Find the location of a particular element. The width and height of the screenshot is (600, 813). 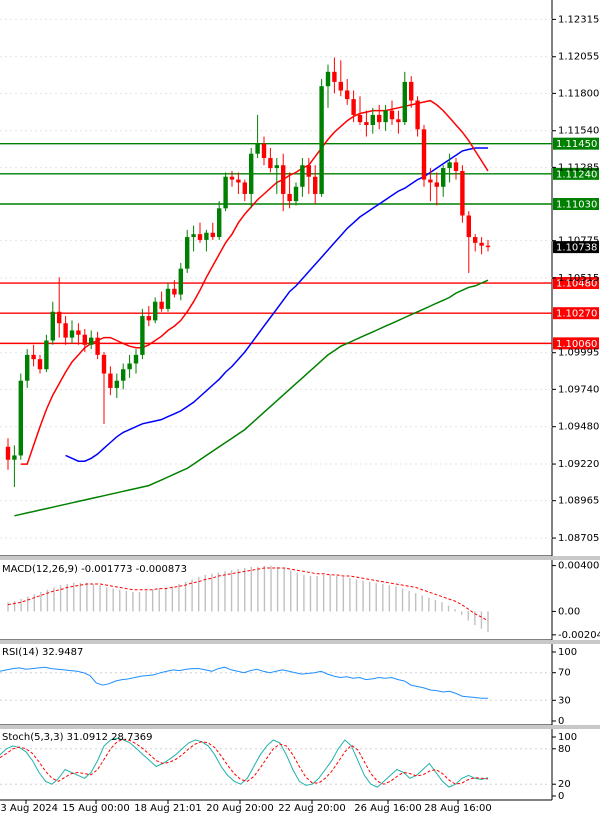

price-tick-label: 1.10515 is located at coordinates (578, 278).